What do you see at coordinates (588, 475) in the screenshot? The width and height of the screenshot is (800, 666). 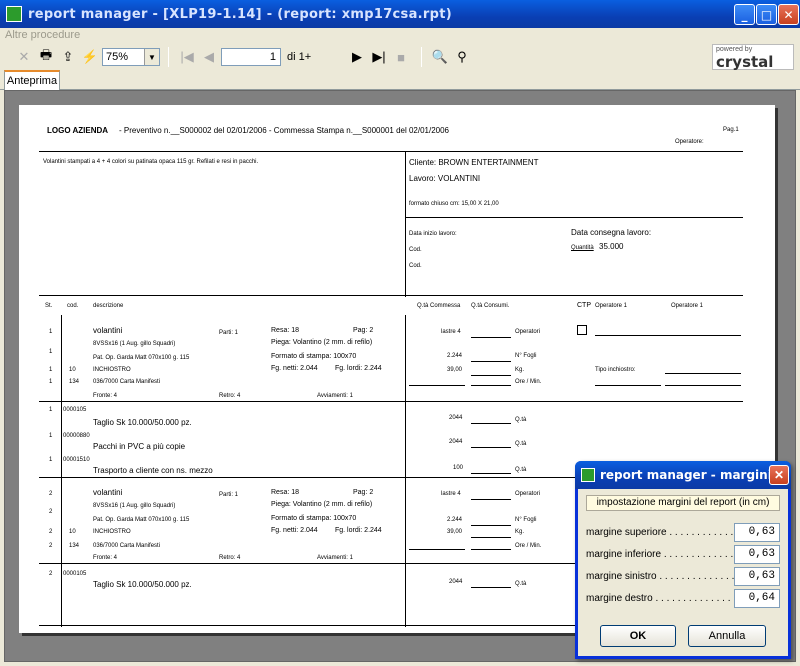 I see `app-icon` at bounding box center [588, 475].